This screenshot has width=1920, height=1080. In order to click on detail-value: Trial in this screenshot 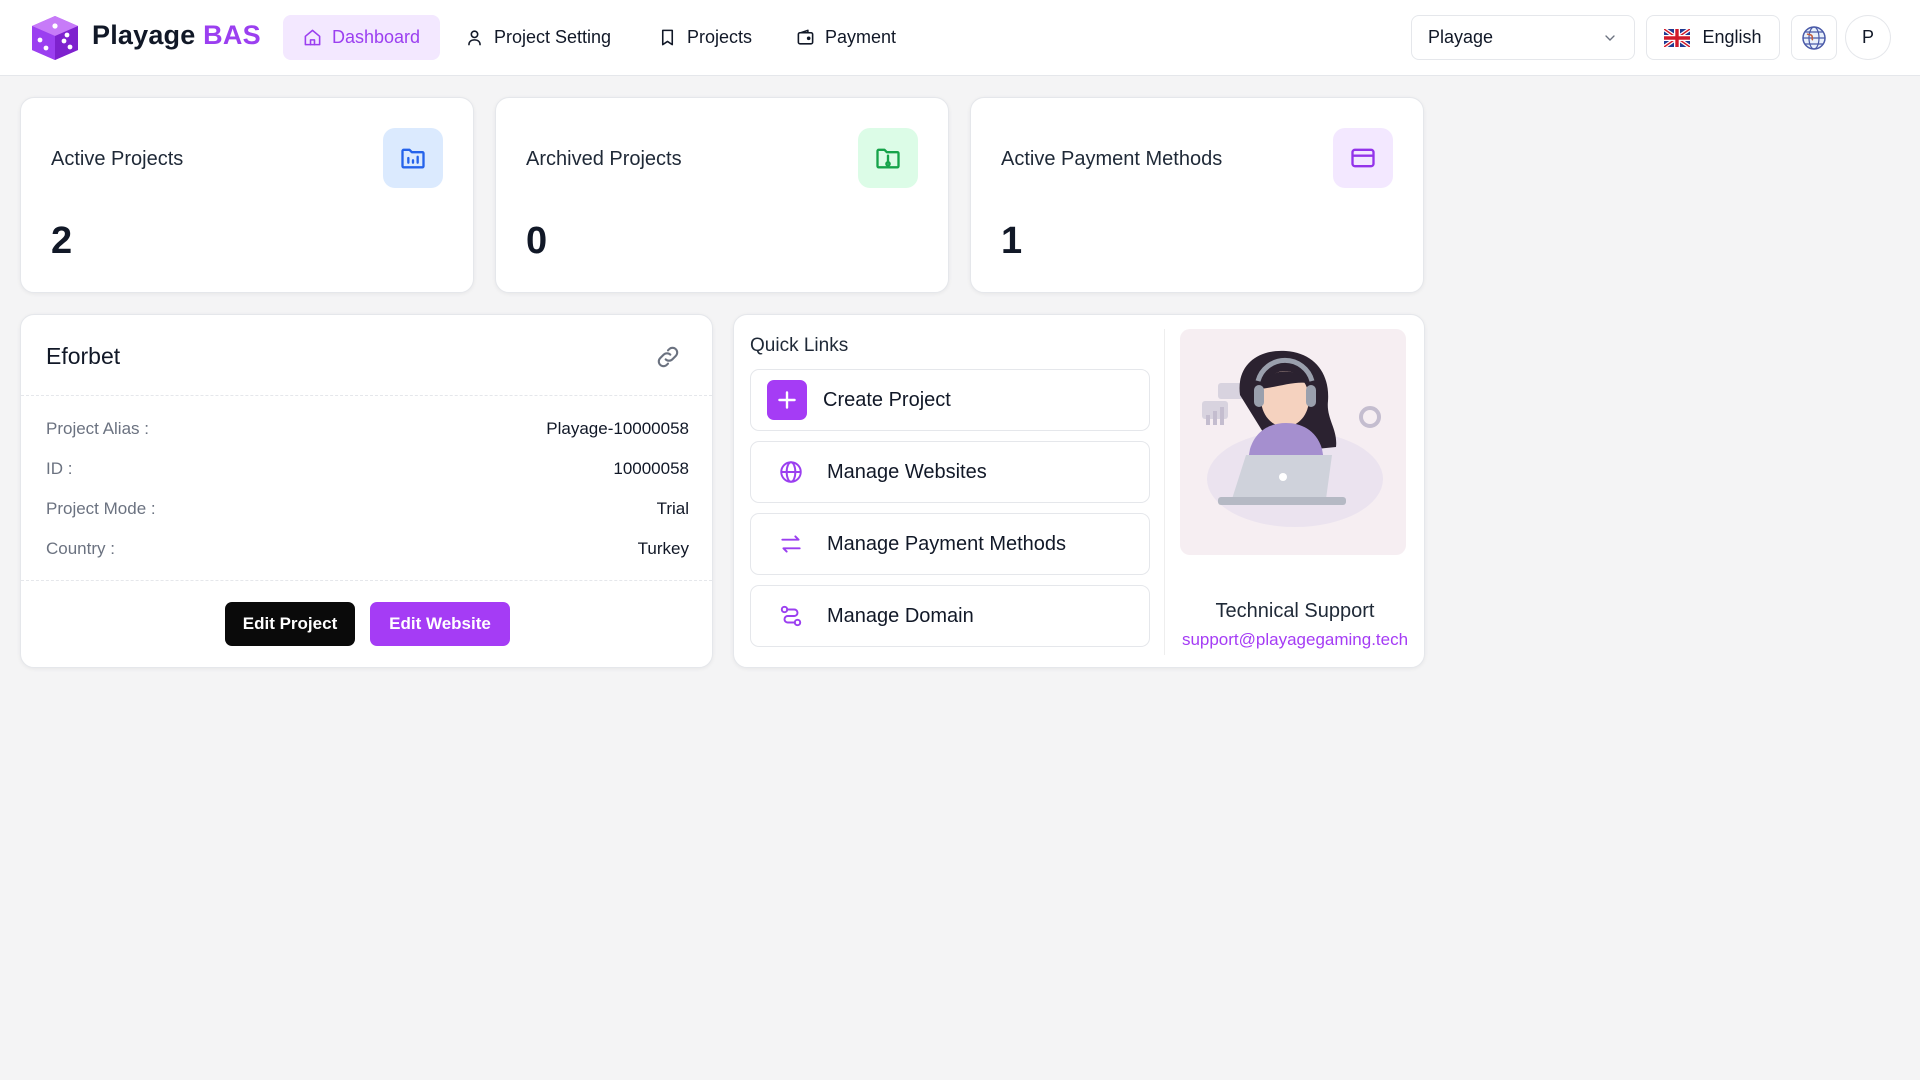, I will do `click(672, 508)`.